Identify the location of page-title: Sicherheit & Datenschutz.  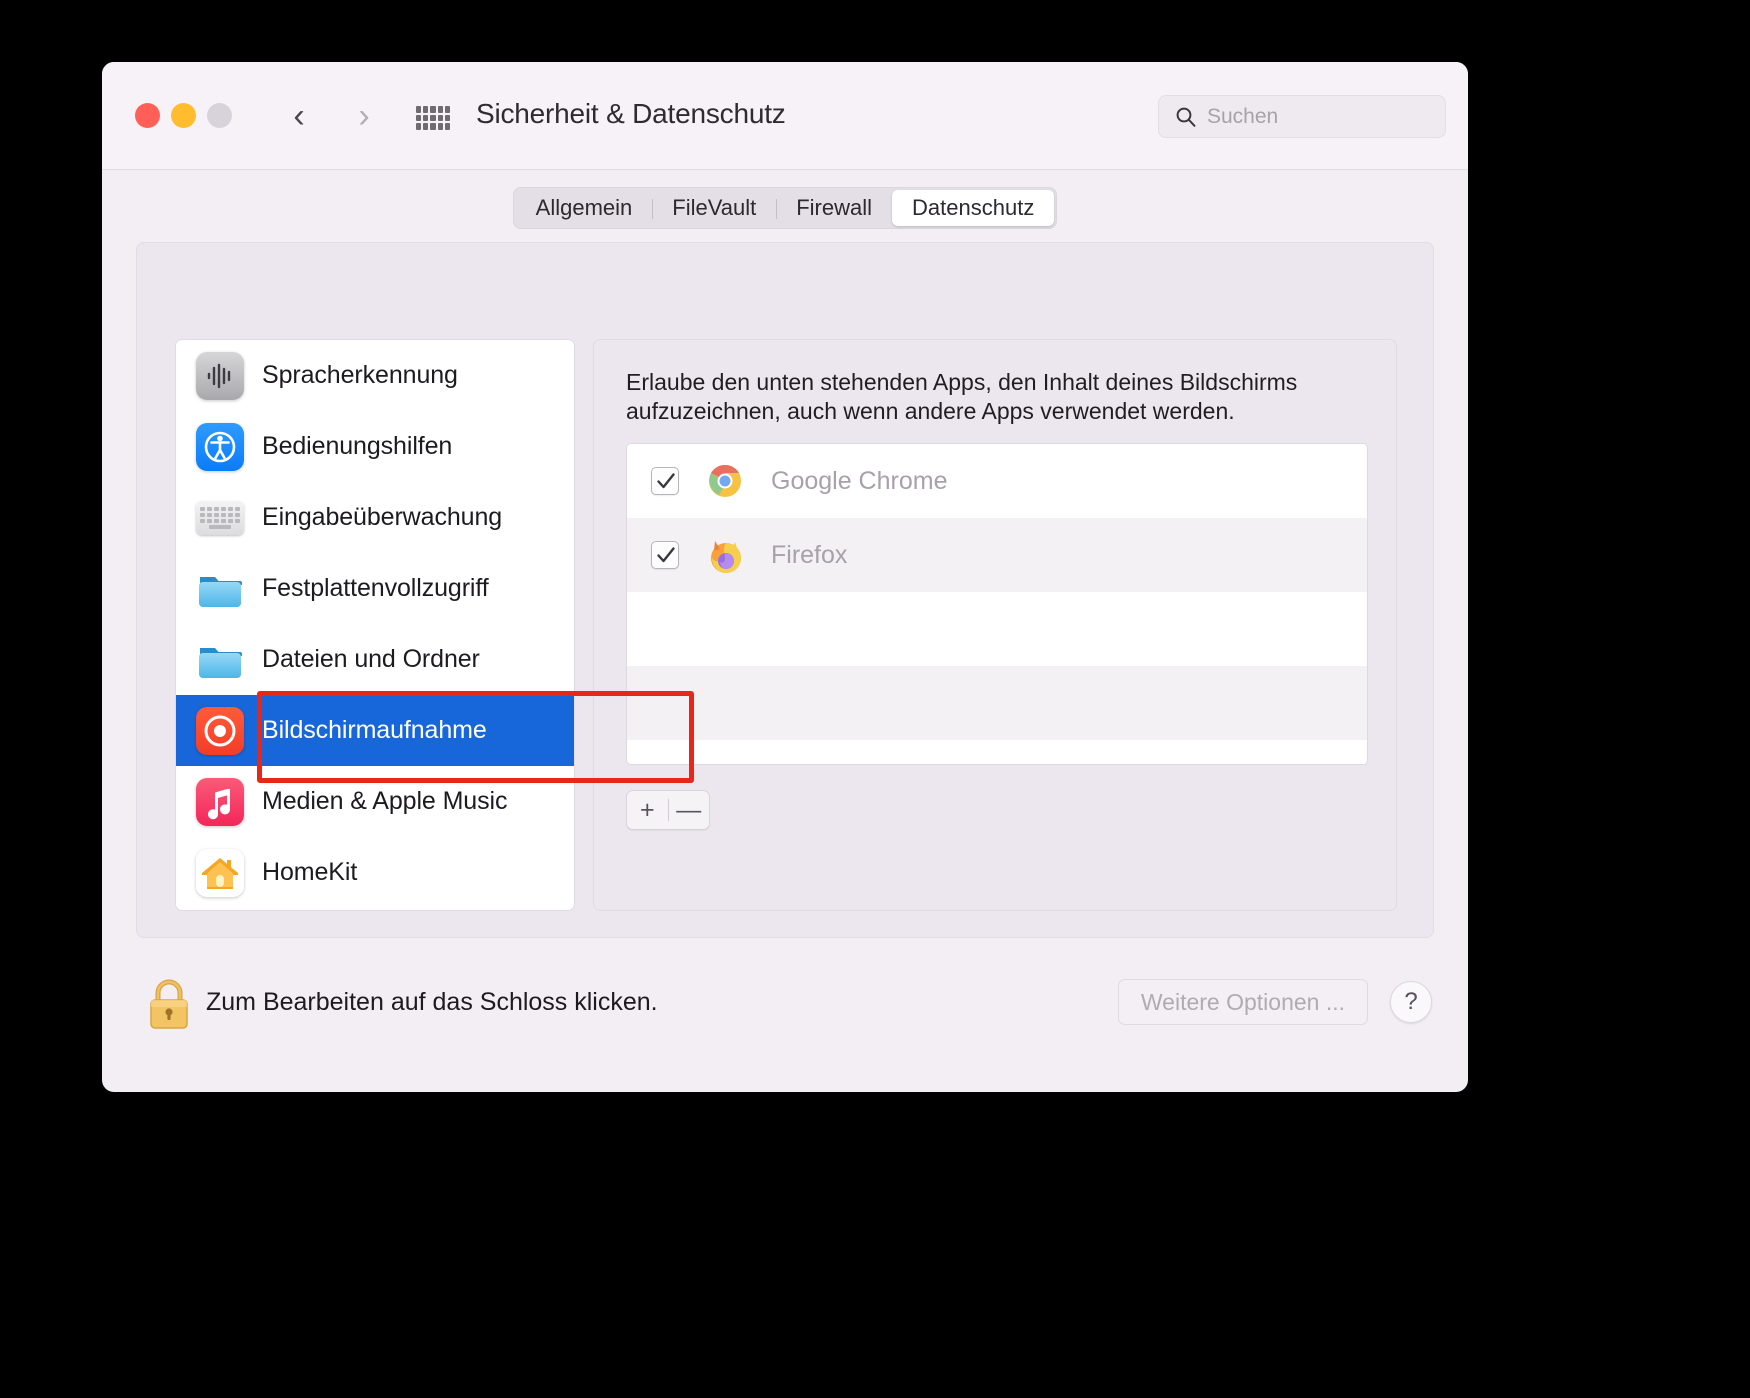
(631, 113).